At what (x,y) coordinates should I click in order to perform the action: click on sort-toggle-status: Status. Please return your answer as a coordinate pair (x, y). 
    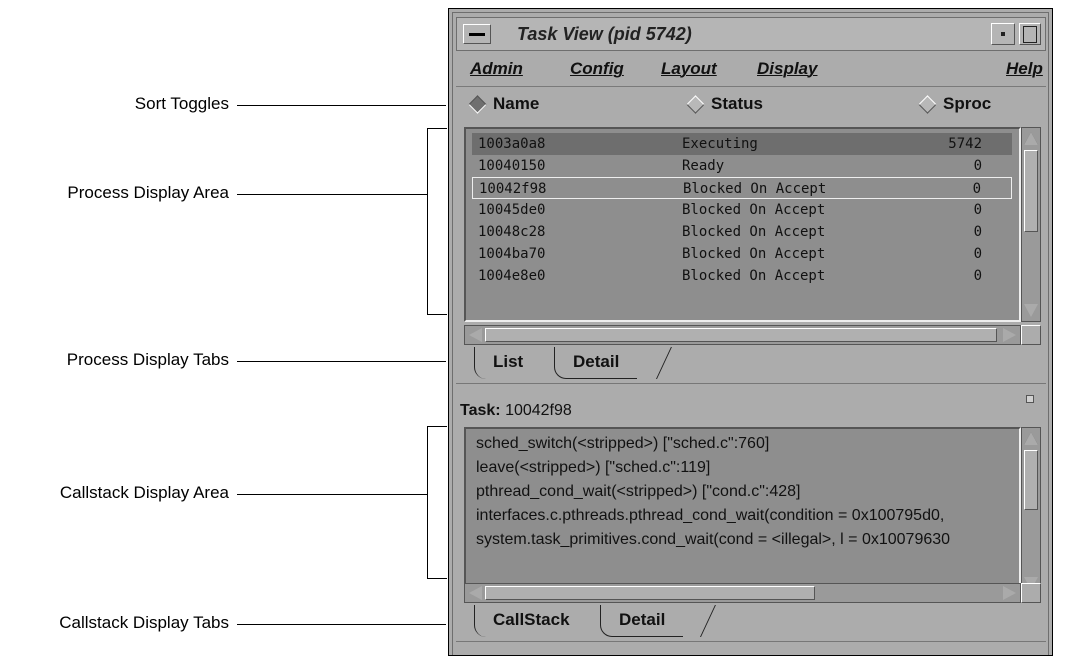
    Looking at the image, I should click on (724, 104).